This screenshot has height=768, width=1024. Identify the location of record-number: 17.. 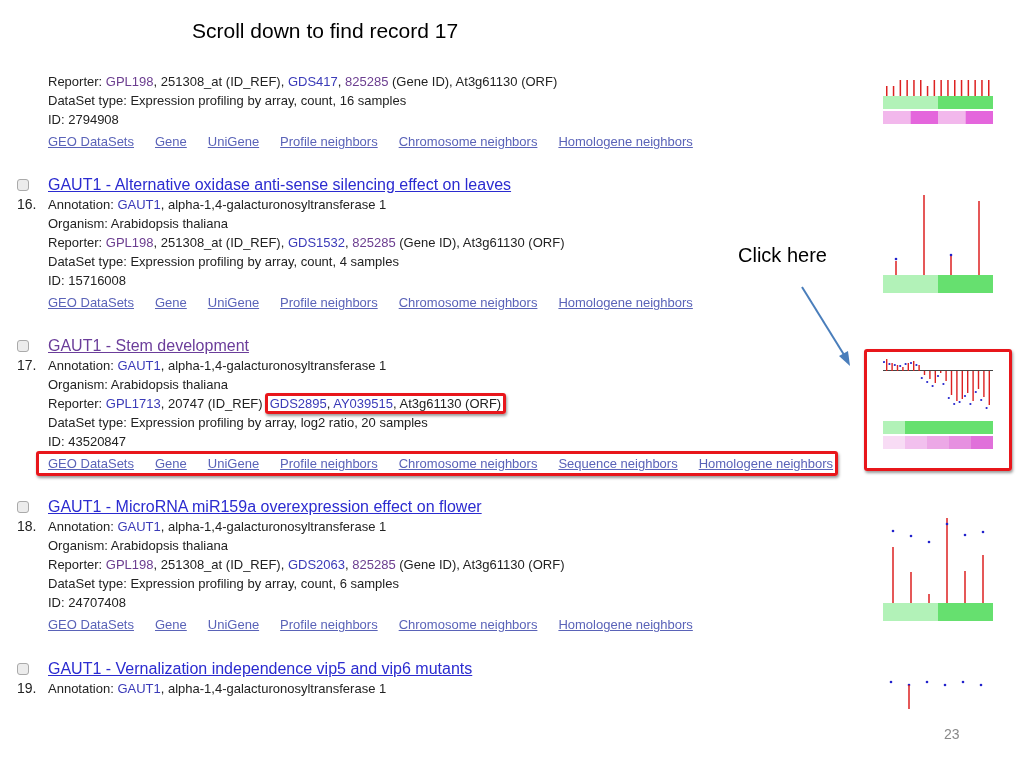
(27, 365).